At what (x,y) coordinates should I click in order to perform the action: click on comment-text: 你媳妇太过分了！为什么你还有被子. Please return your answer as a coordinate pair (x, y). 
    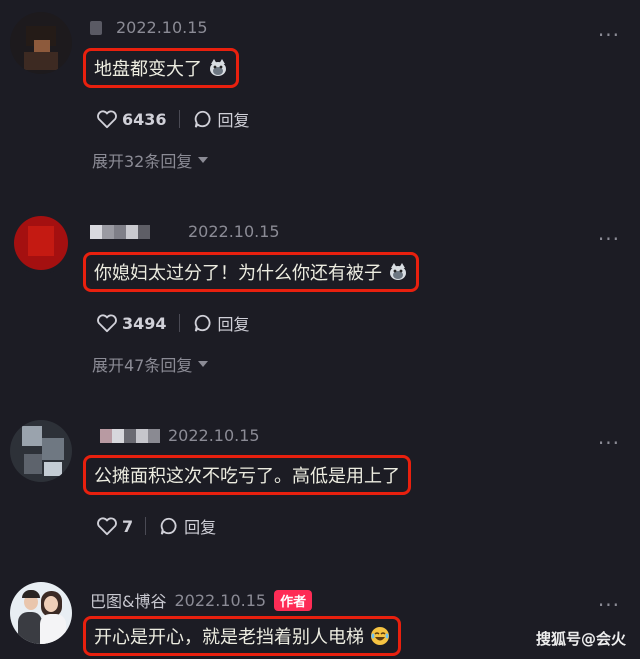
    Looking at the image, I should click on (238, 273).